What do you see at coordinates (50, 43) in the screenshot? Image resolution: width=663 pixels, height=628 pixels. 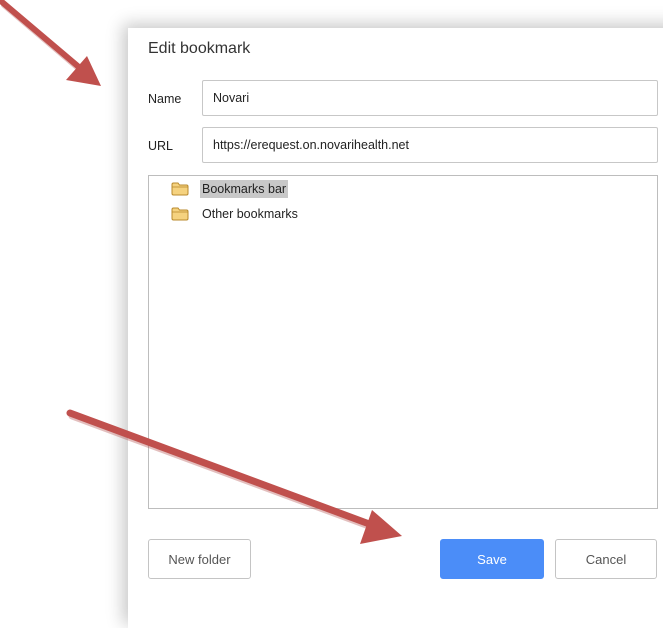 I see `arrow-to-title` at bounding box center [50, 43].